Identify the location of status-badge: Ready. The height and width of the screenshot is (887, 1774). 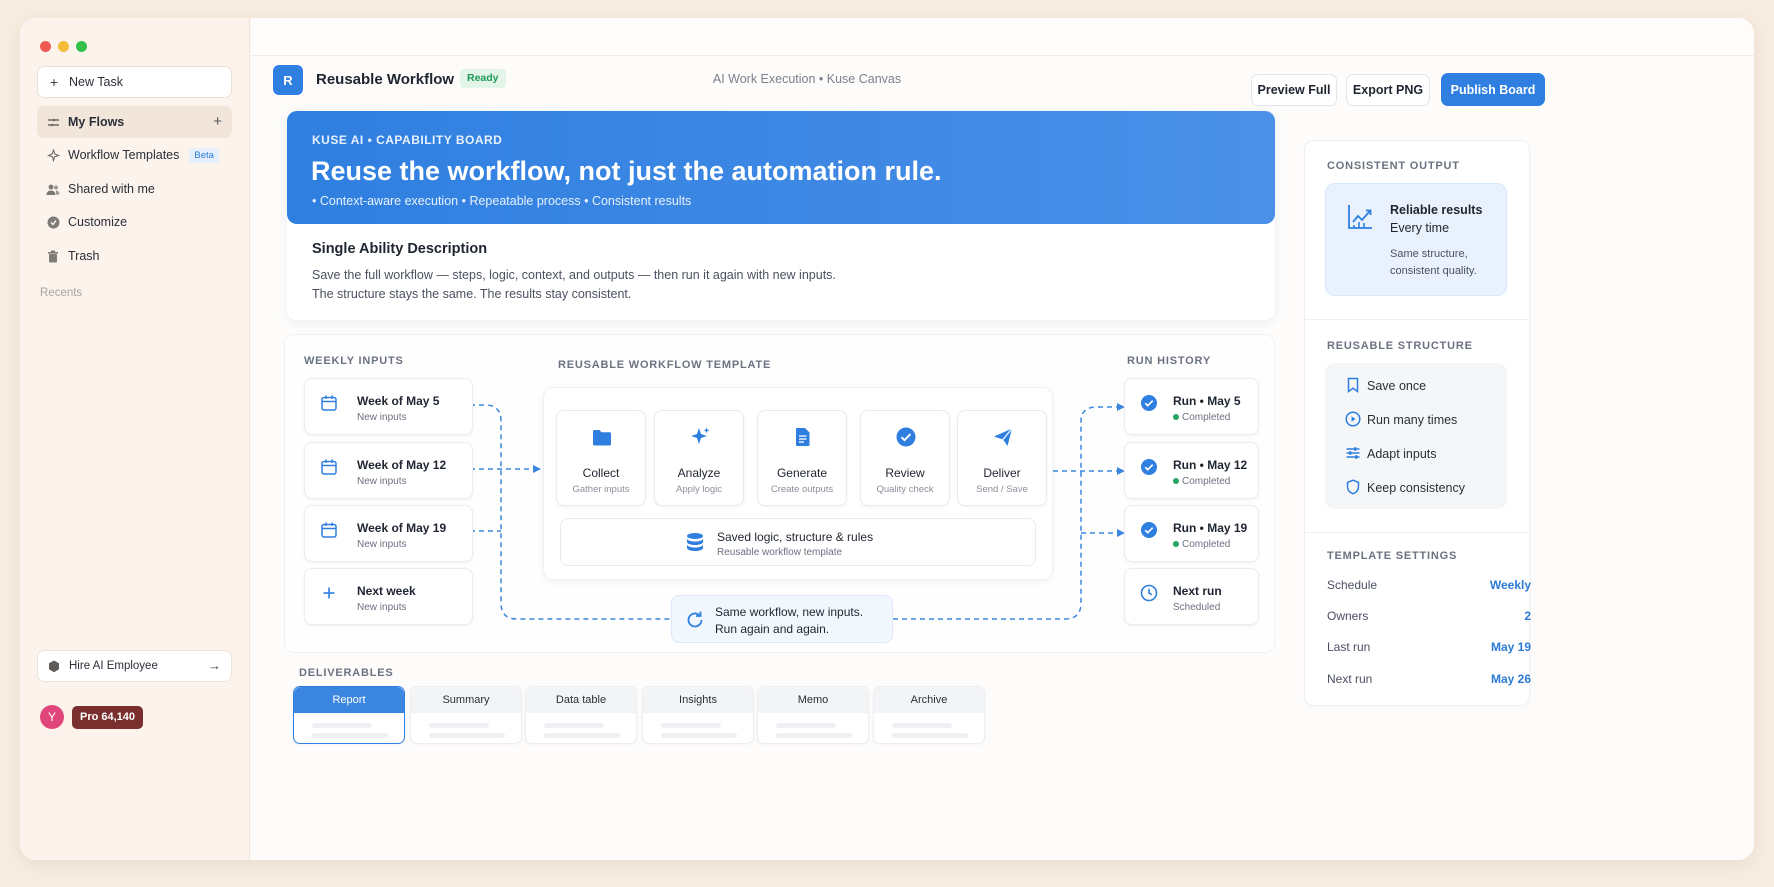
(483, 78).